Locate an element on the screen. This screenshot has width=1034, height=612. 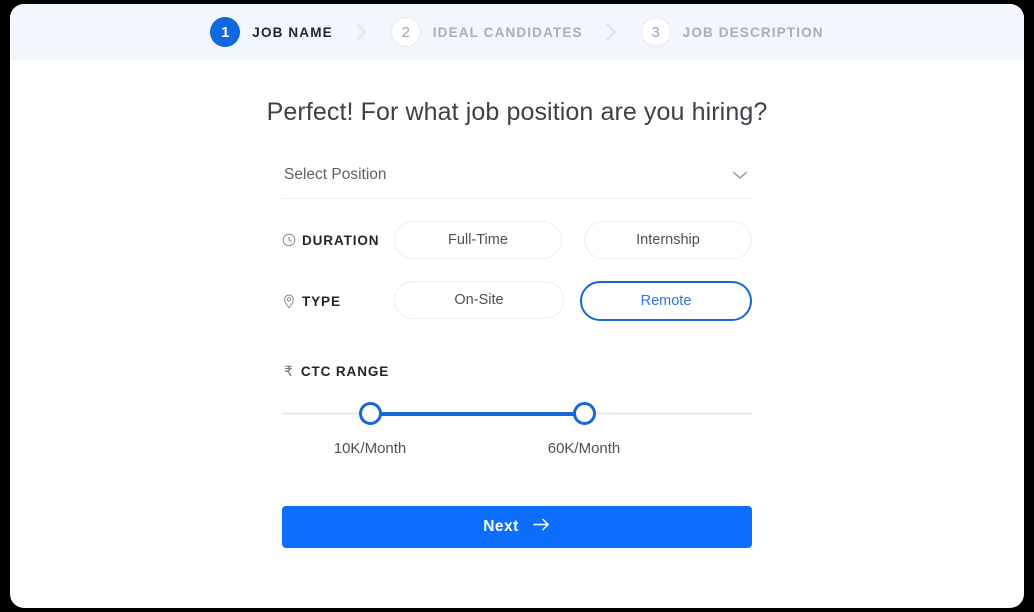
ctc-range-slider is located at coordinates (517, 417).